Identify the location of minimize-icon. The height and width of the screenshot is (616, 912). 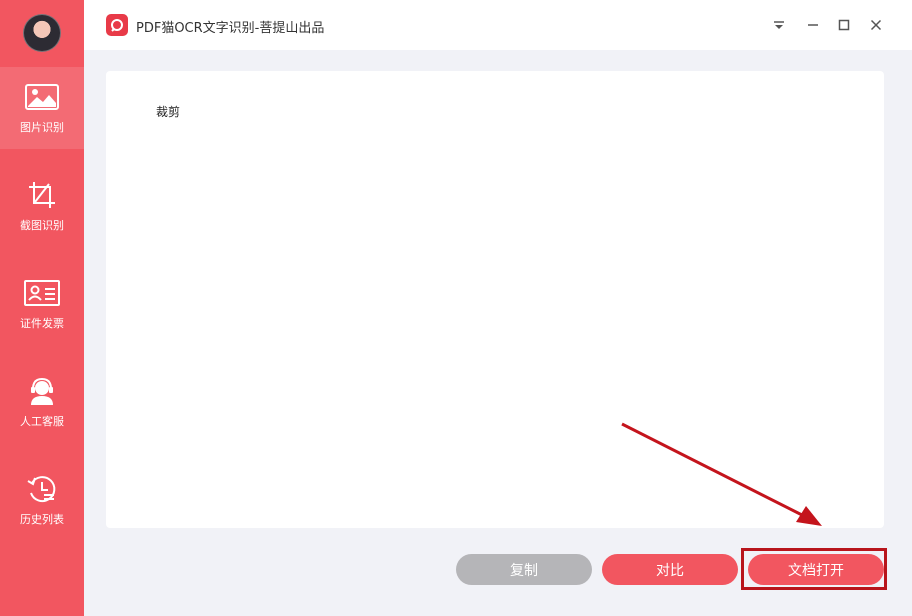
(813, 25).